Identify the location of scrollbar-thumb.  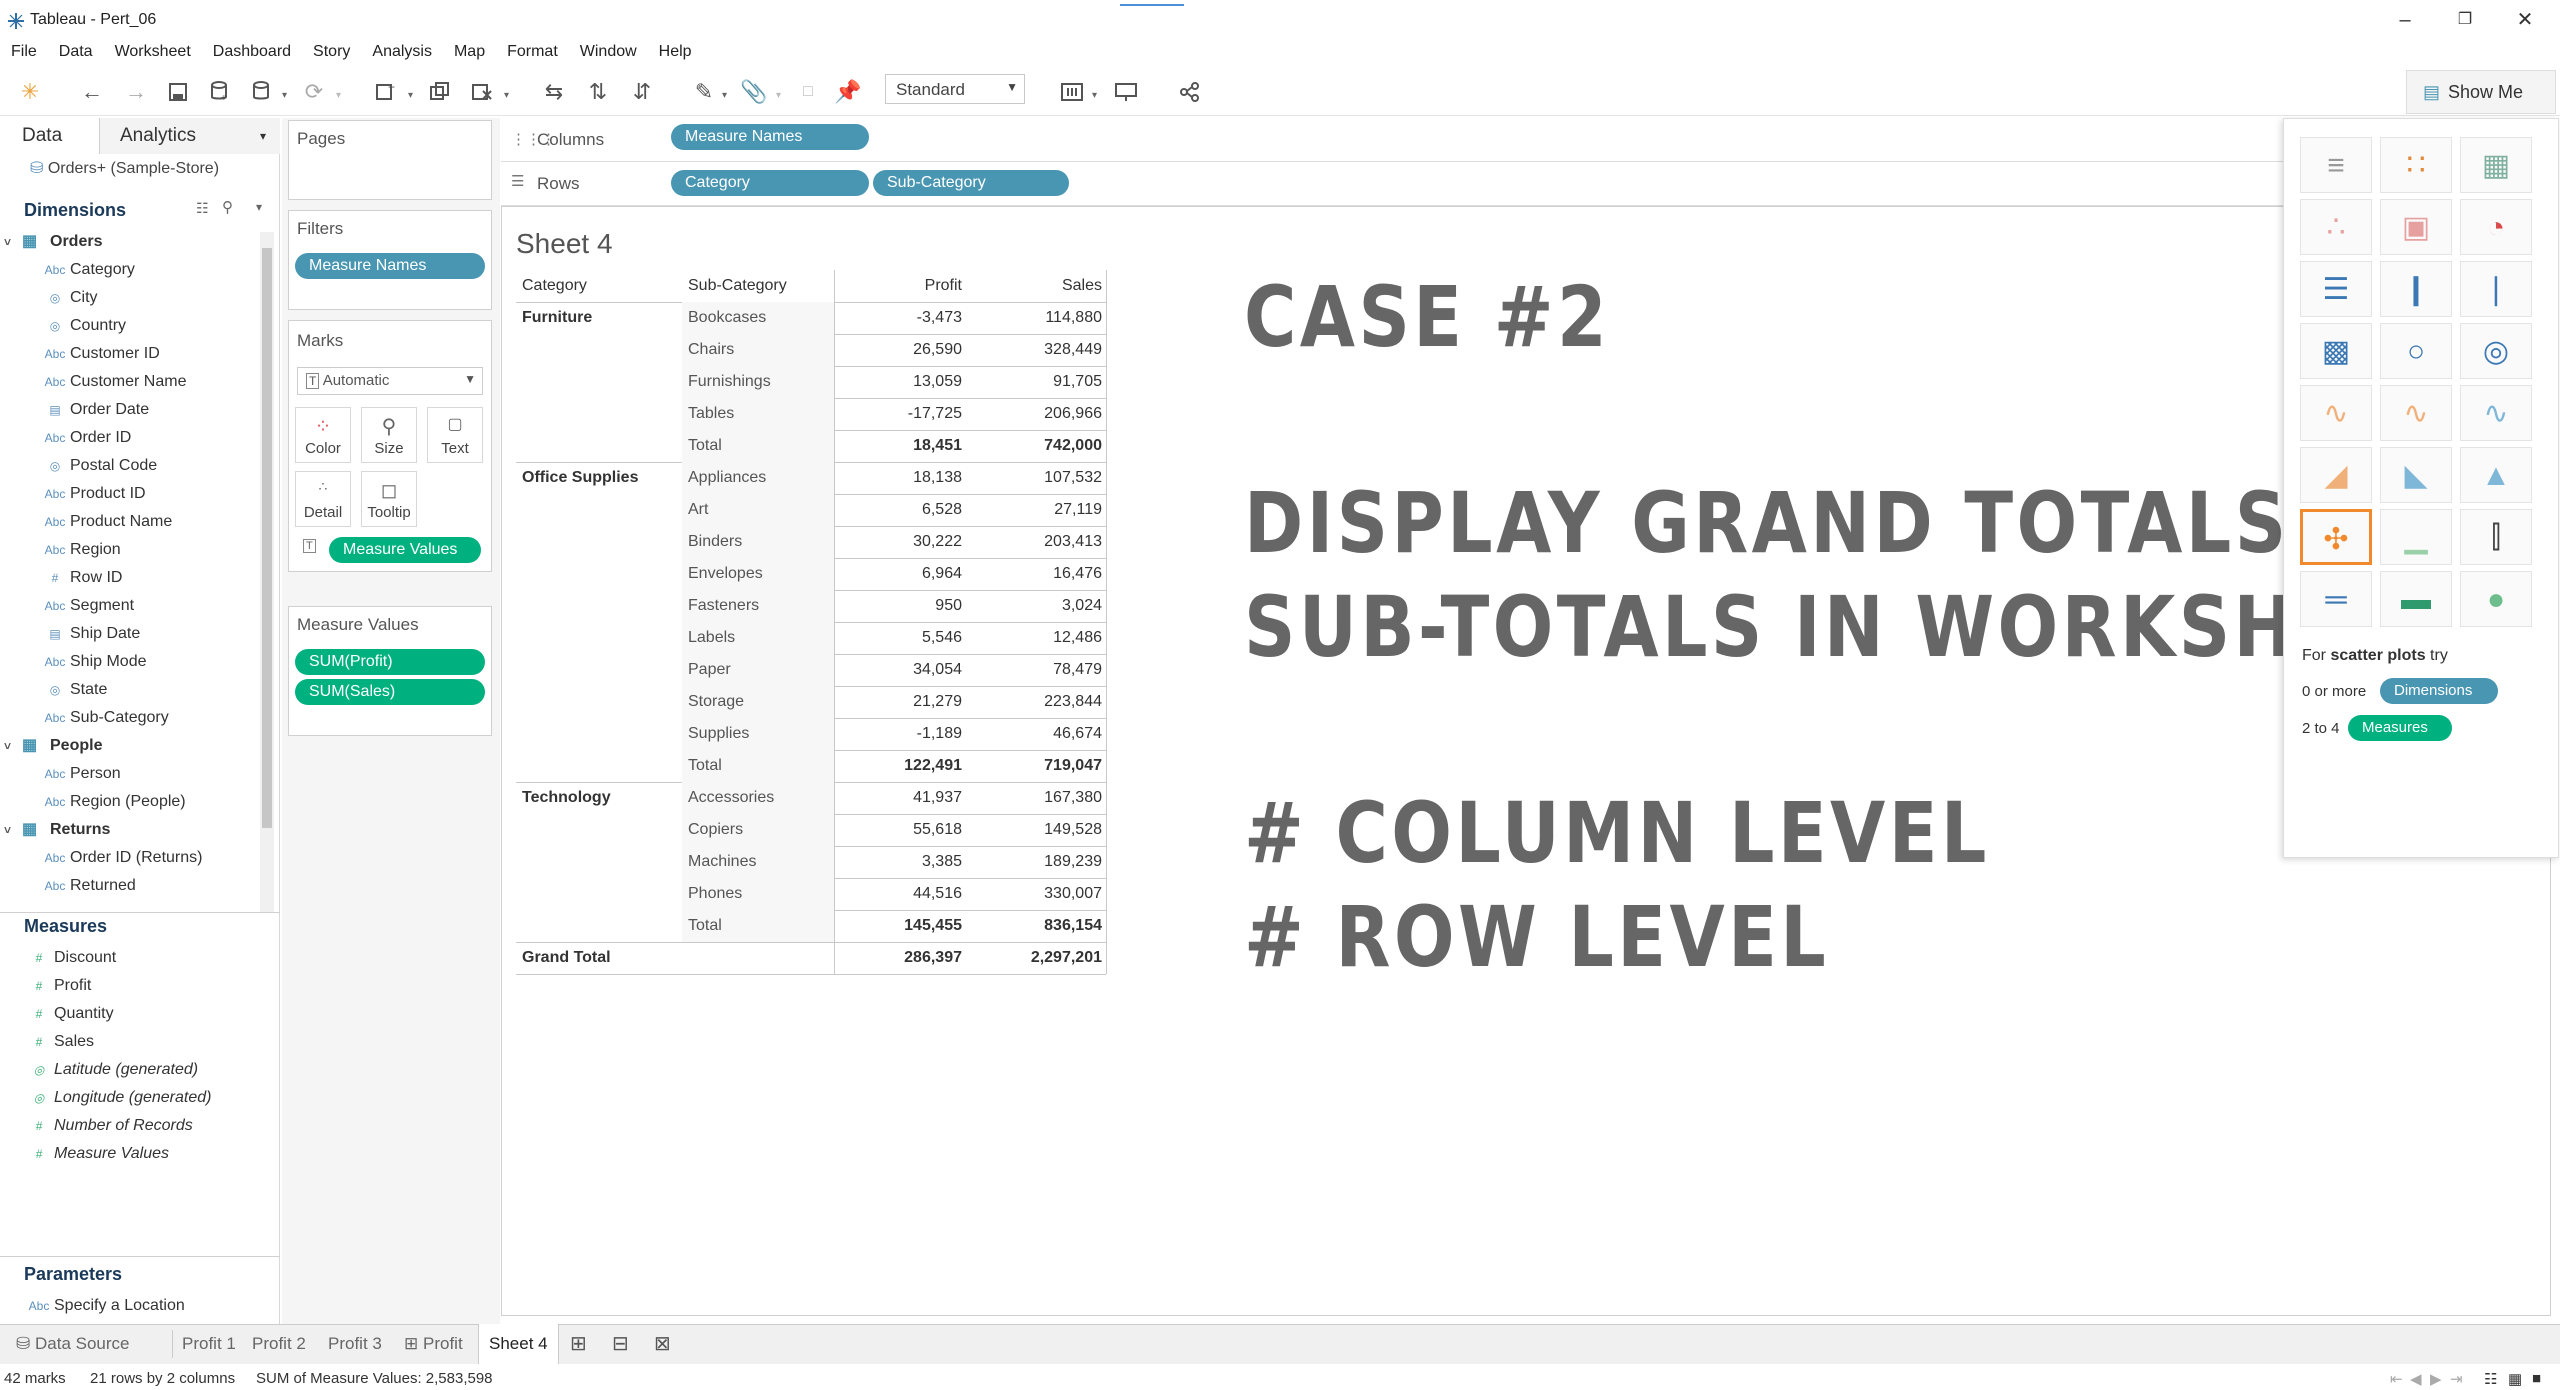
(267, 538).